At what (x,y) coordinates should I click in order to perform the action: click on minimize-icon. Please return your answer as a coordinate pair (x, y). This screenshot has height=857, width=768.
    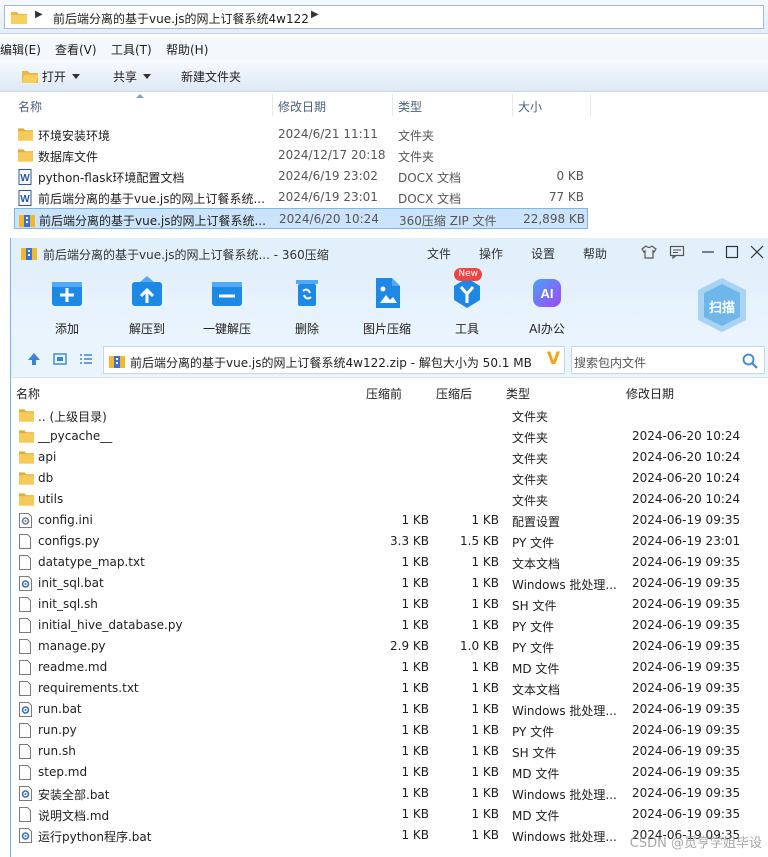
    Looking at the image, I should click on (708, 253).